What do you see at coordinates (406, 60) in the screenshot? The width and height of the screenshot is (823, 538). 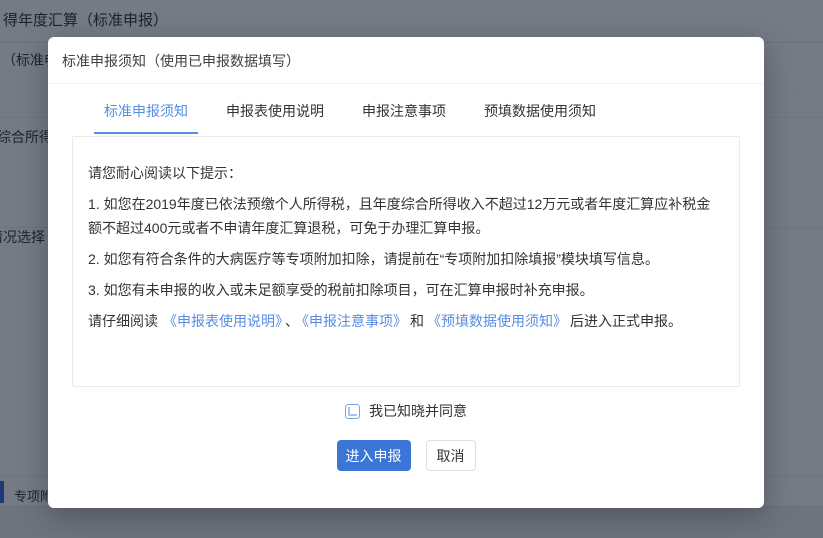 I see `dialog-title: 标准申报须知（使用已申报数据填写）` at bounding box center [406, 60].